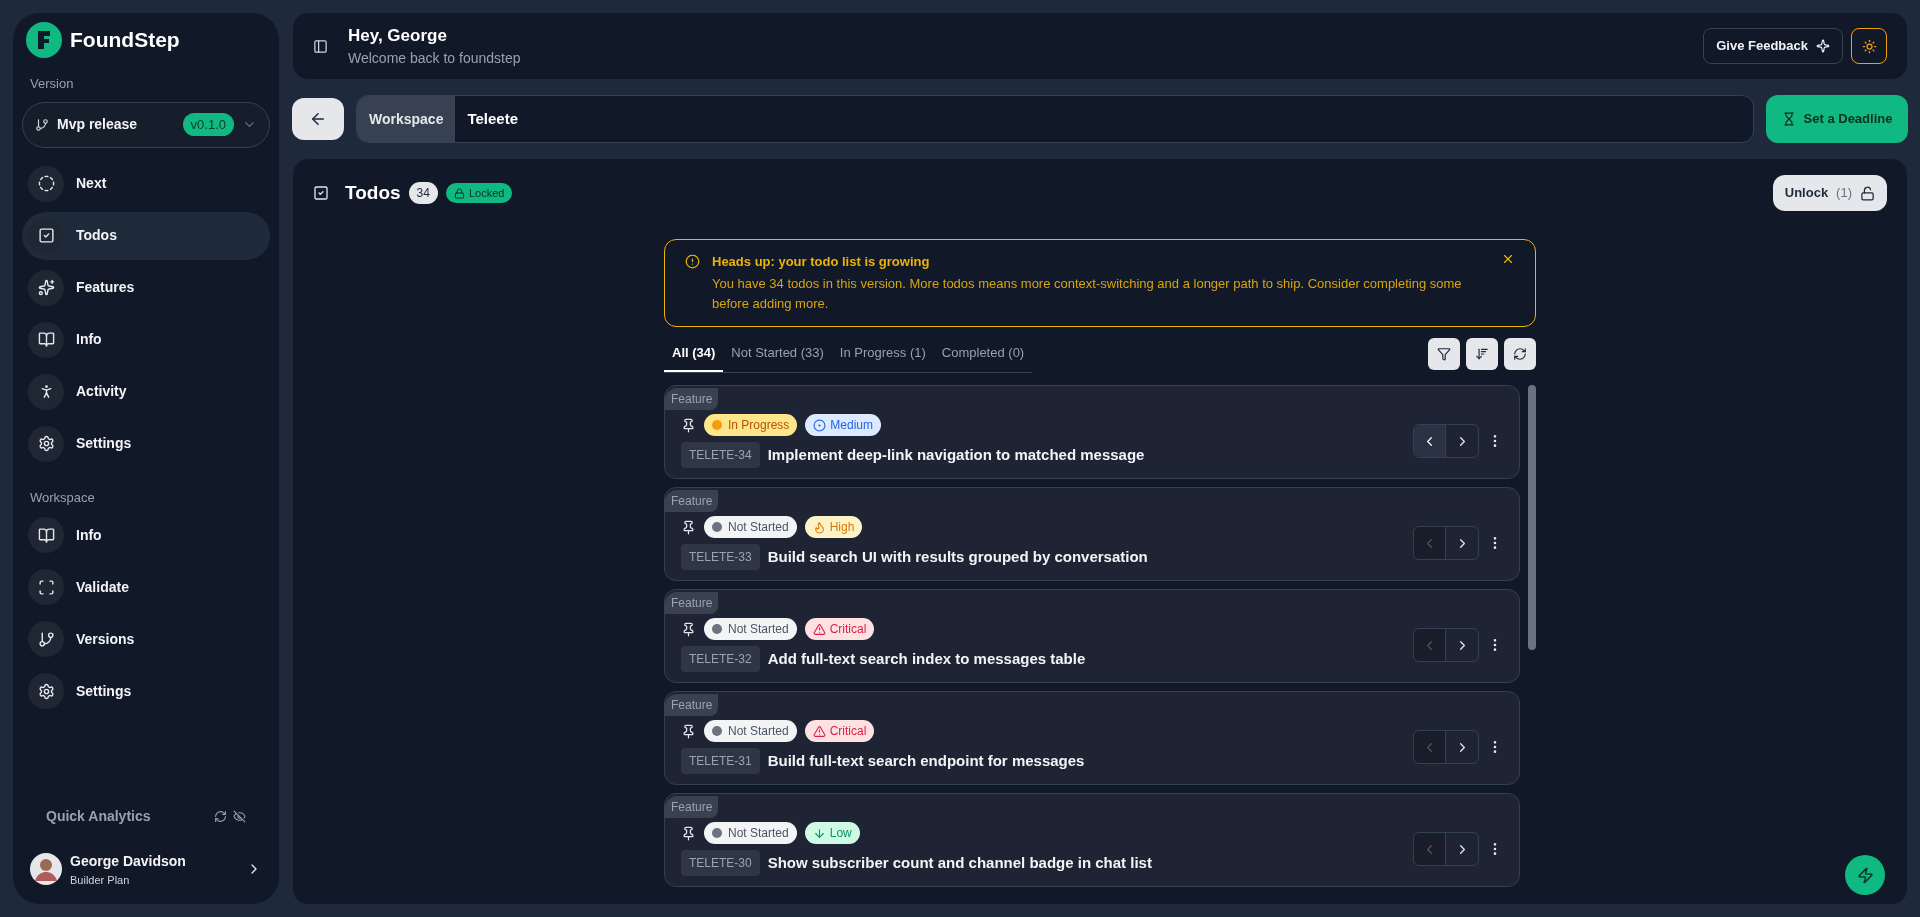 The image size is (1920, 917). What do you see at coordinates (720, 659) in the screenshot?
I see `todo-key: TELETE-32` at bounding box center [720, 659].